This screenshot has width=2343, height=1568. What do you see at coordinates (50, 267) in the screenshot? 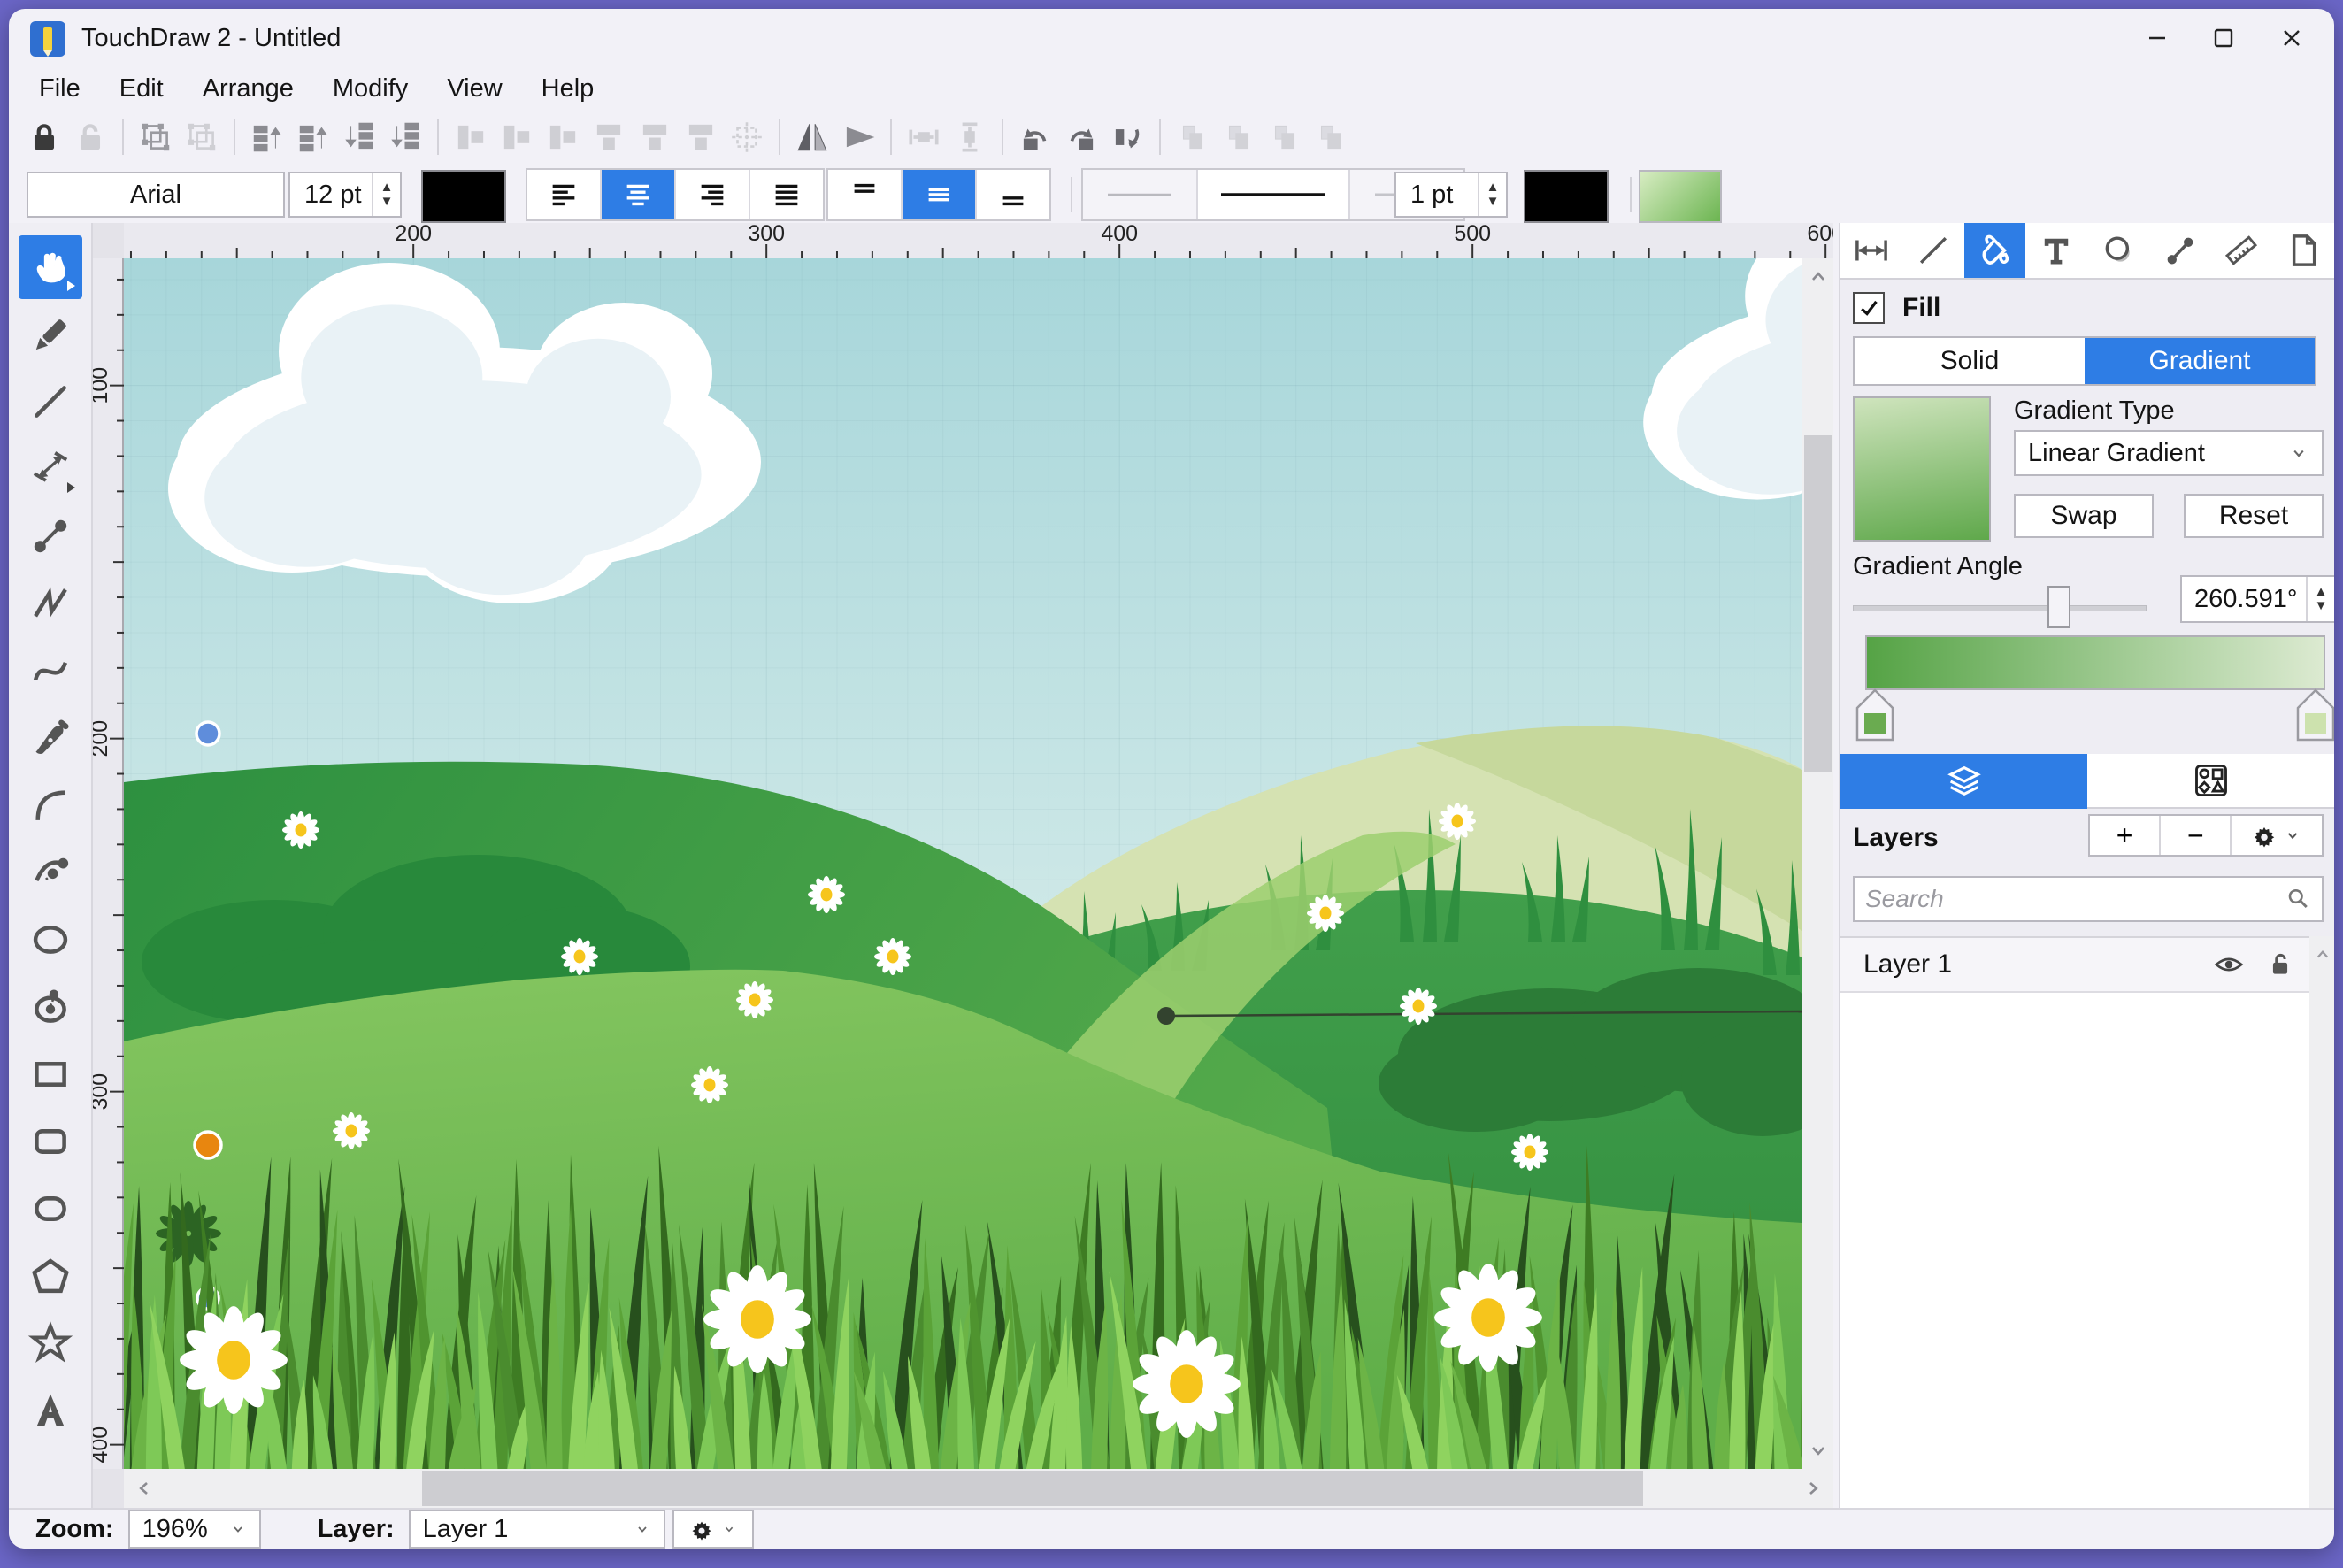
I see `tool-select` at bounding box center [50, 267].